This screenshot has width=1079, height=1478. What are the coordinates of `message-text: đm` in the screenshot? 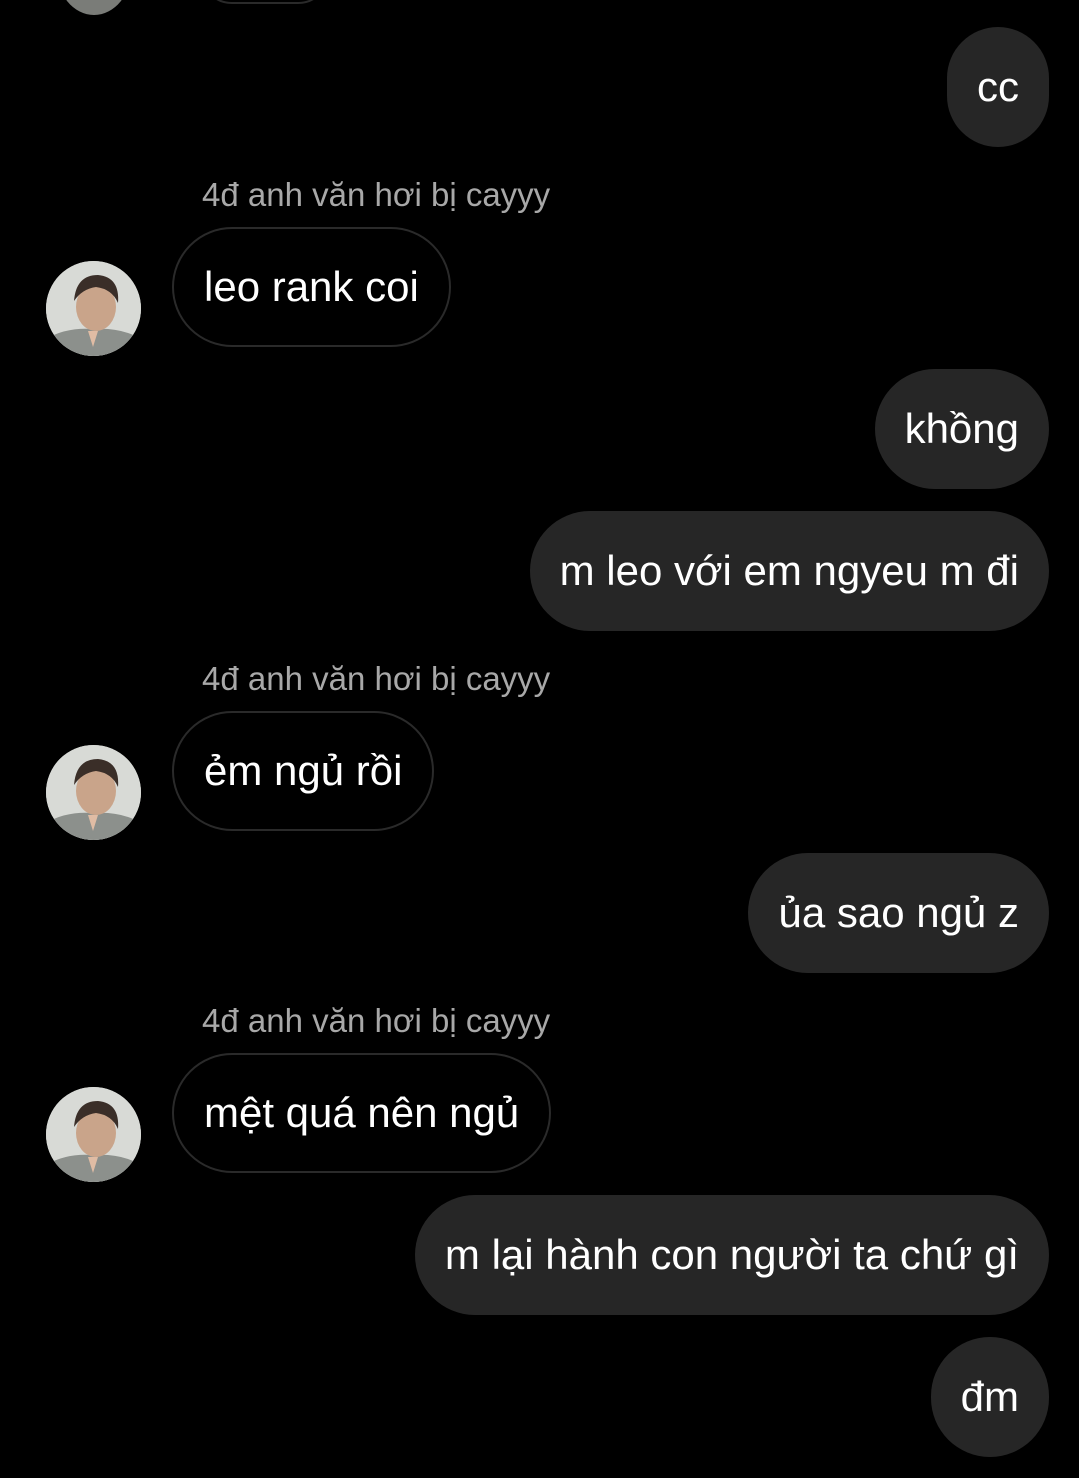 It's located at (989, 1396).